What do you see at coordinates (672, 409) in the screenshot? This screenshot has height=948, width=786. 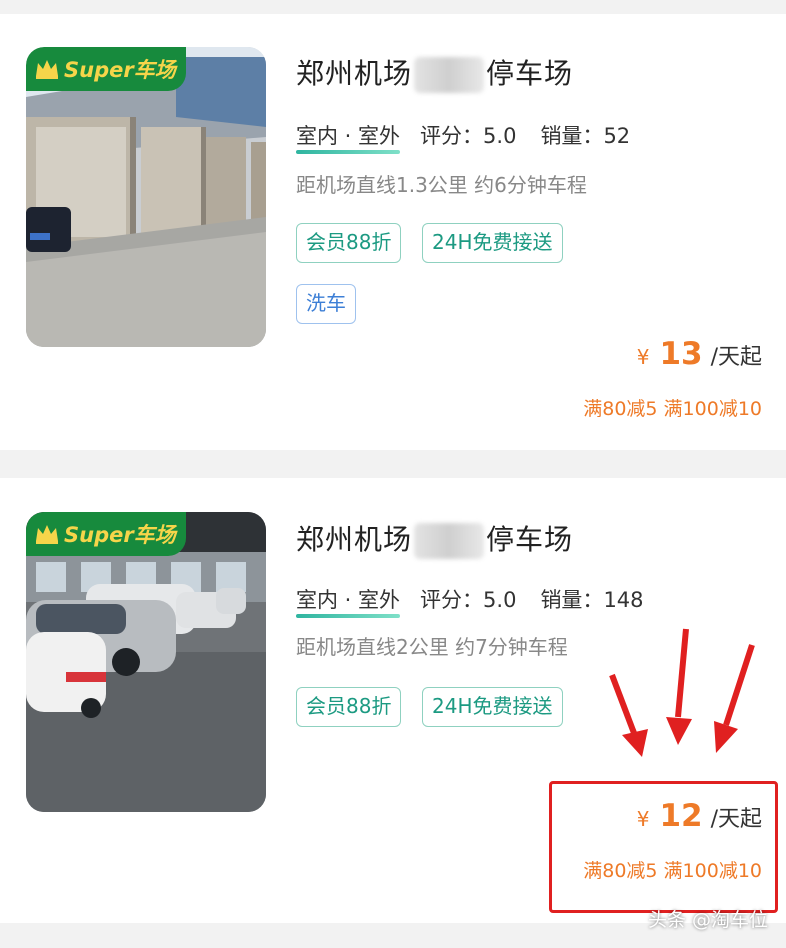 I see `promo-text: 满80减5 满100减10` at bounding box center [672, 409].